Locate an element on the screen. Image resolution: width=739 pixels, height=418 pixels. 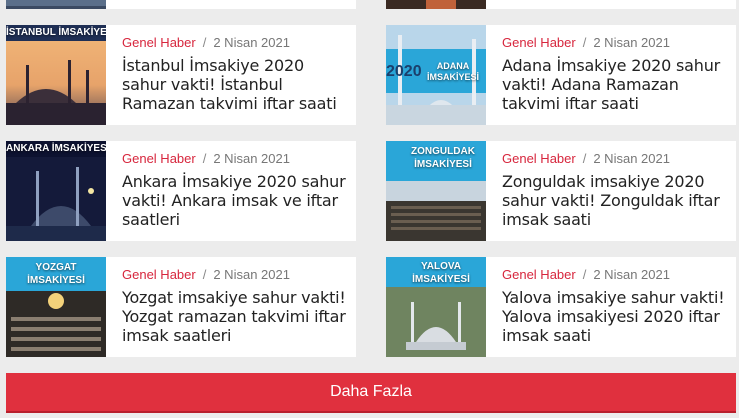
thumbnail-year: 2020 is located at coordinates (404, 71).